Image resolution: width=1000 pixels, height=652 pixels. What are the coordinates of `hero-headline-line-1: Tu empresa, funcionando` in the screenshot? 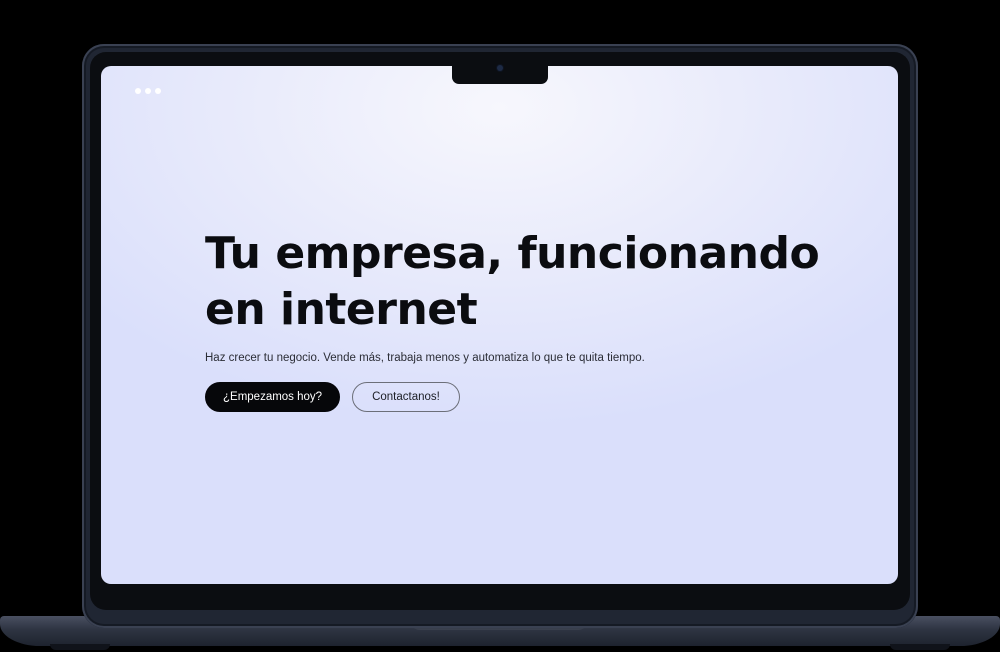 It's located at (512, 253).